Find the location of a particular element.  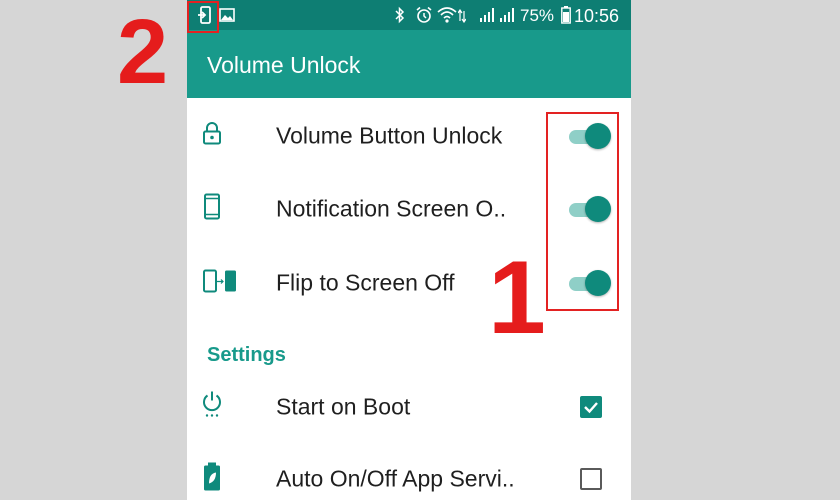

toggle-label: Notification Screen O.. is located at coordinates (391, 208).